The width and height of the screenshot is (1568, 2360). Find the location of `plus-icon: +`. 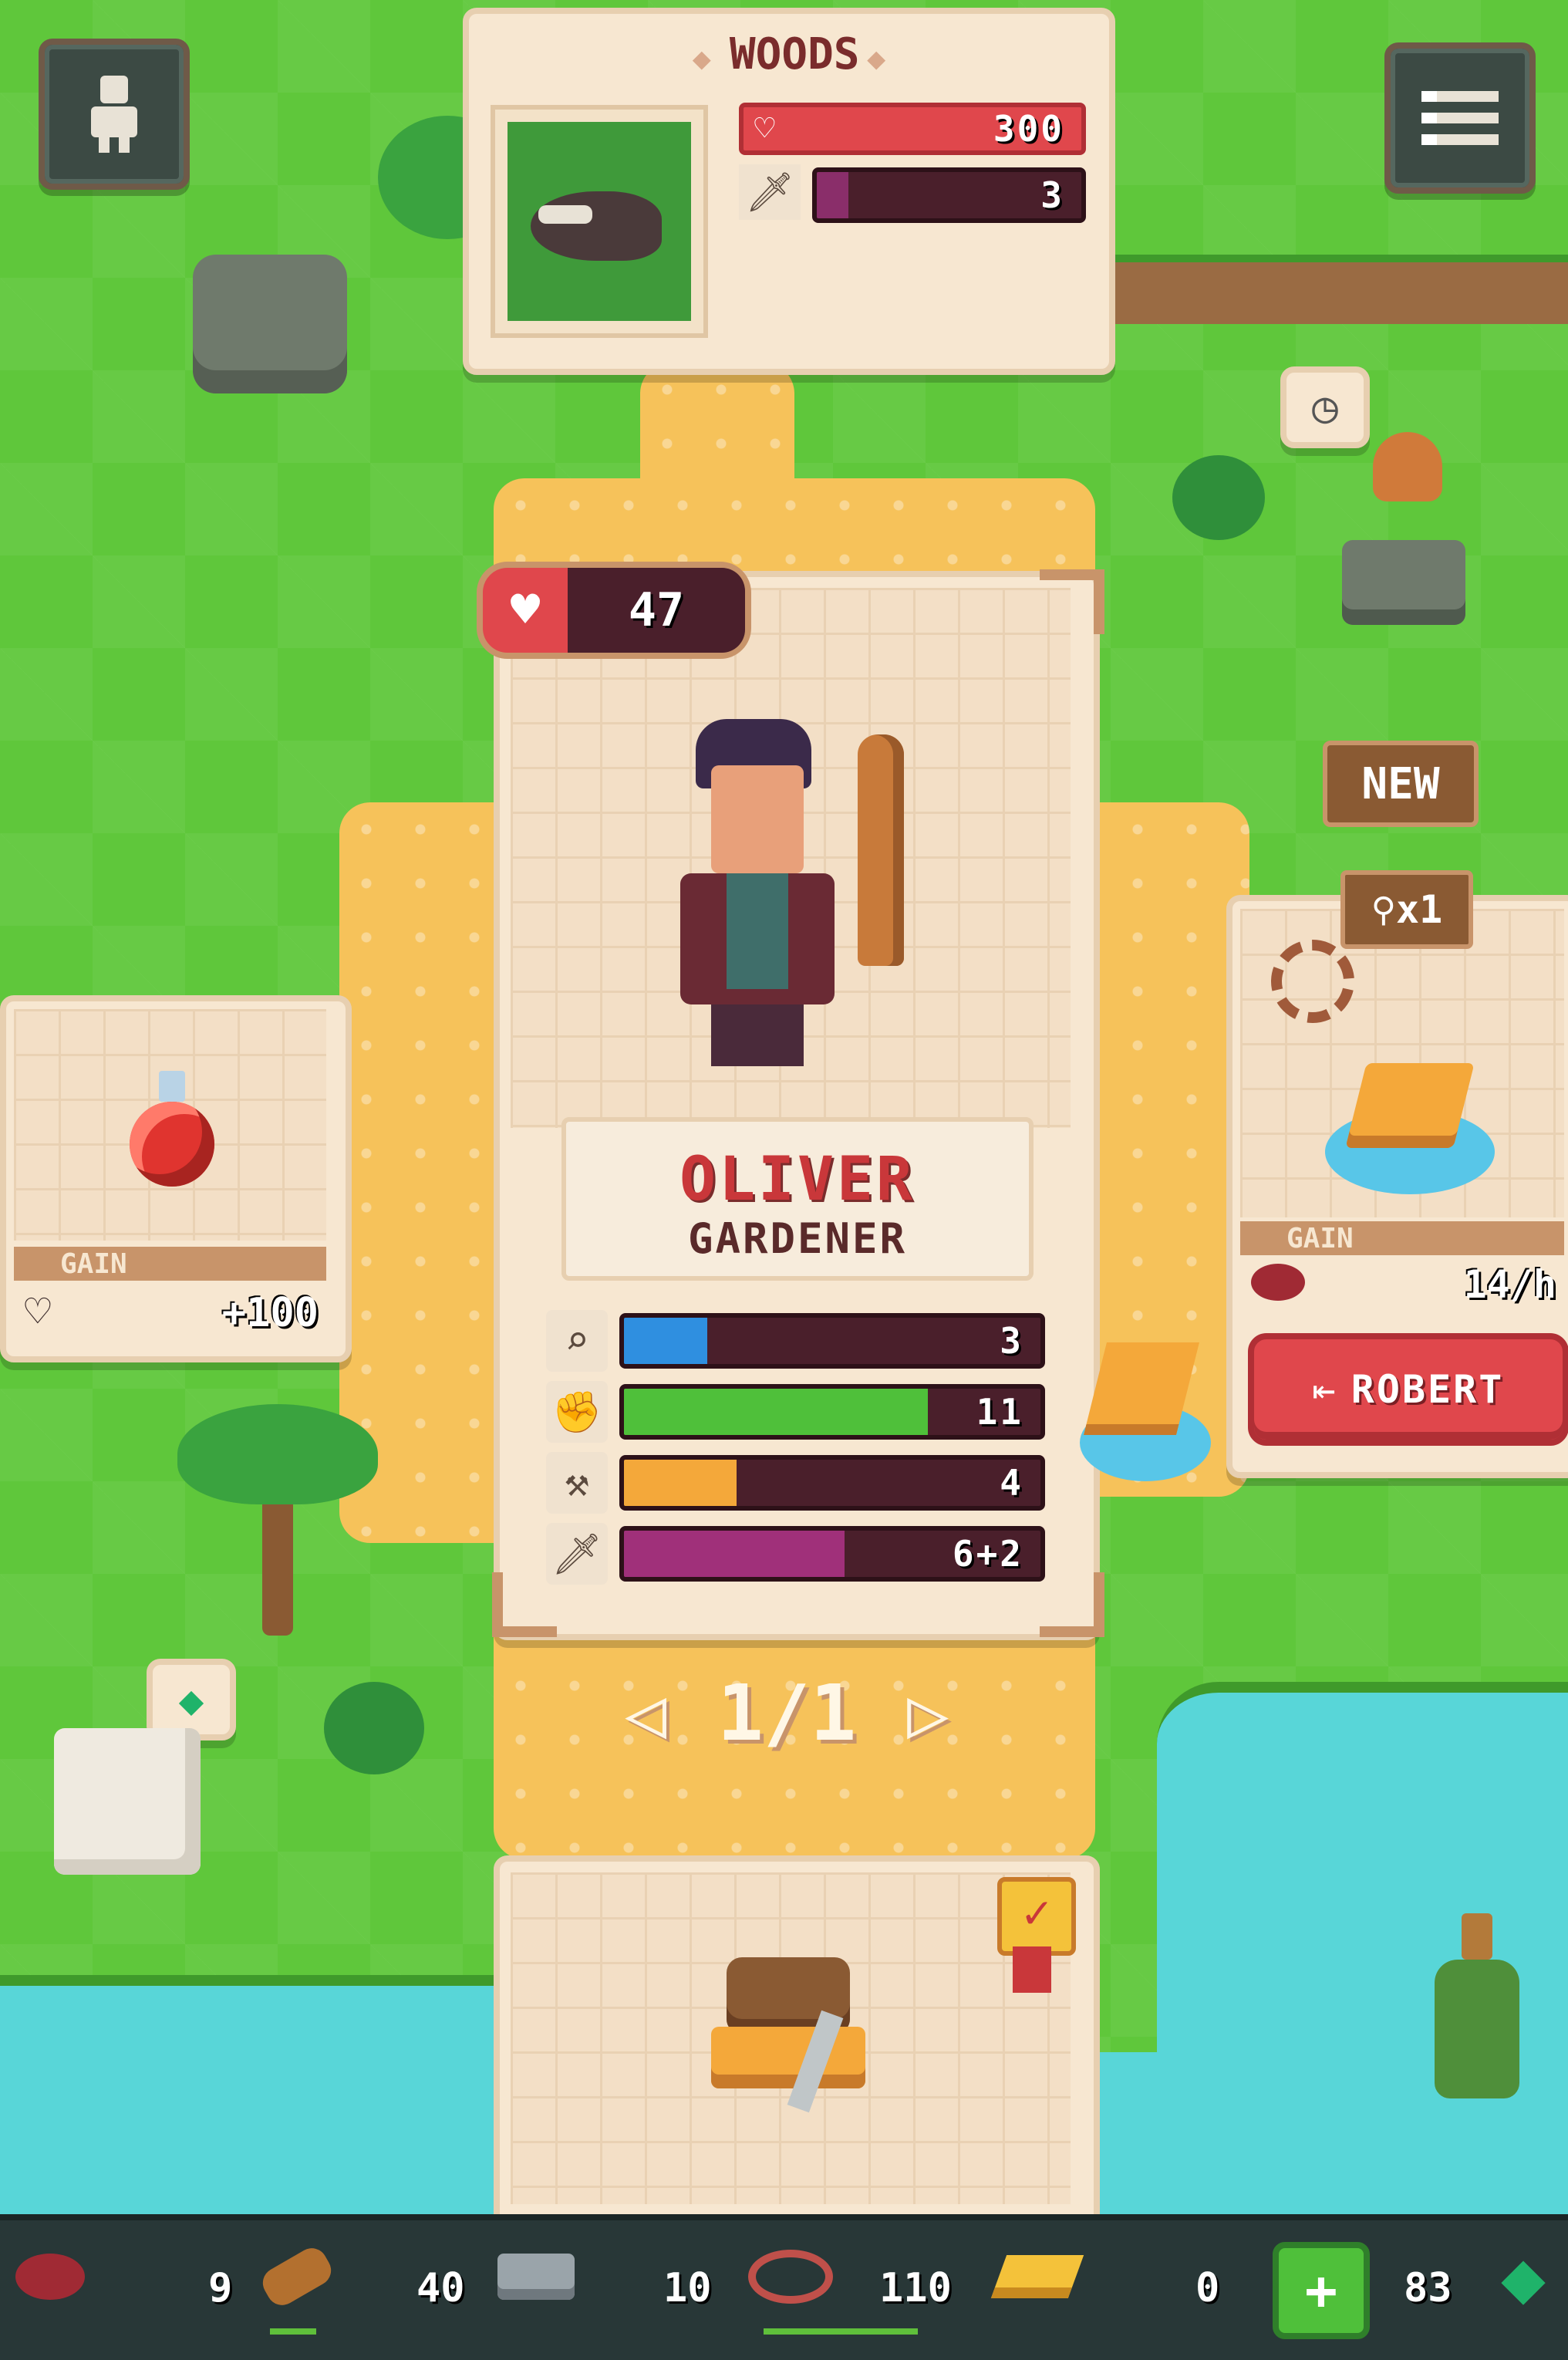

plus-icon: + is located at coordinates (1321, 2291).